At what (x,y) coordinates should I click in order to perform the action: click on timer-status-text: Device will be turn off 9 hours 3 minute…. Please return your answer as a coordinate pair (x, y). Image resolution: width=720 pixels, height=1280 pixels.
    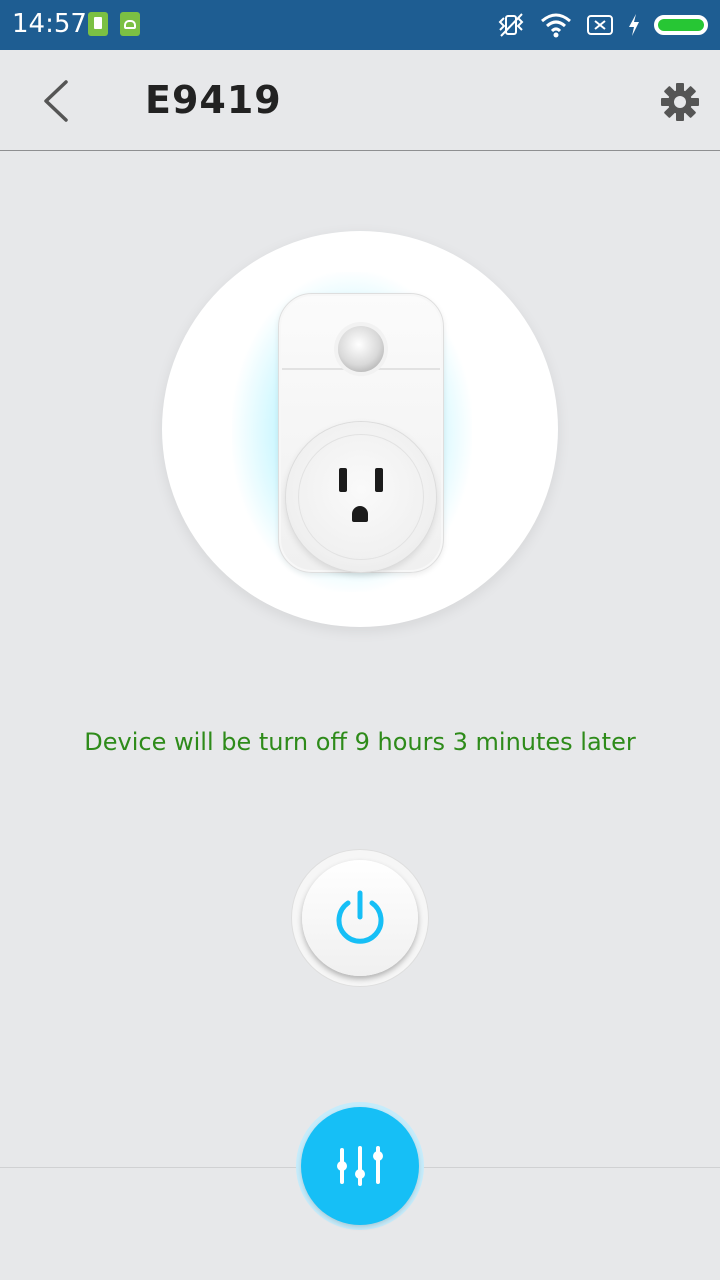
    Looking at the image, I should click on (360, 742).